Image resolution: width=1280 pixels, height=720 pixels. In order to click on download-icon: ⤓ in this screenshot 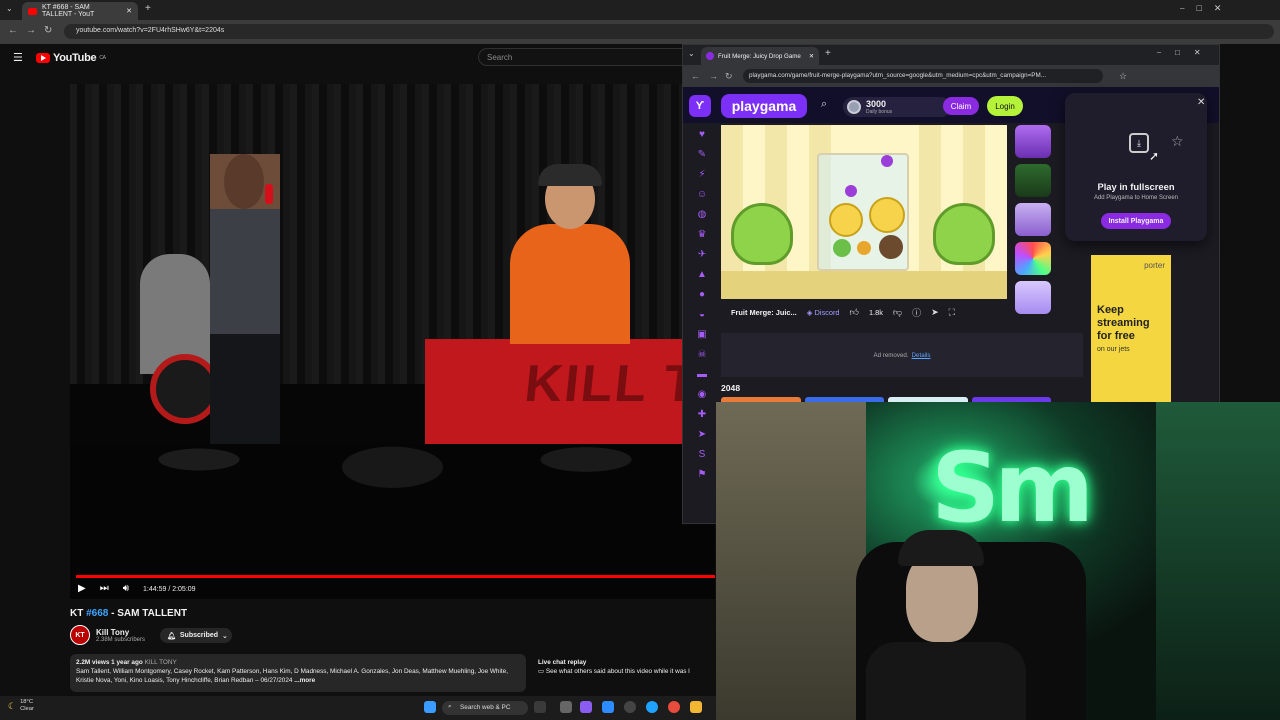, I will do `click(1139, 143)`.